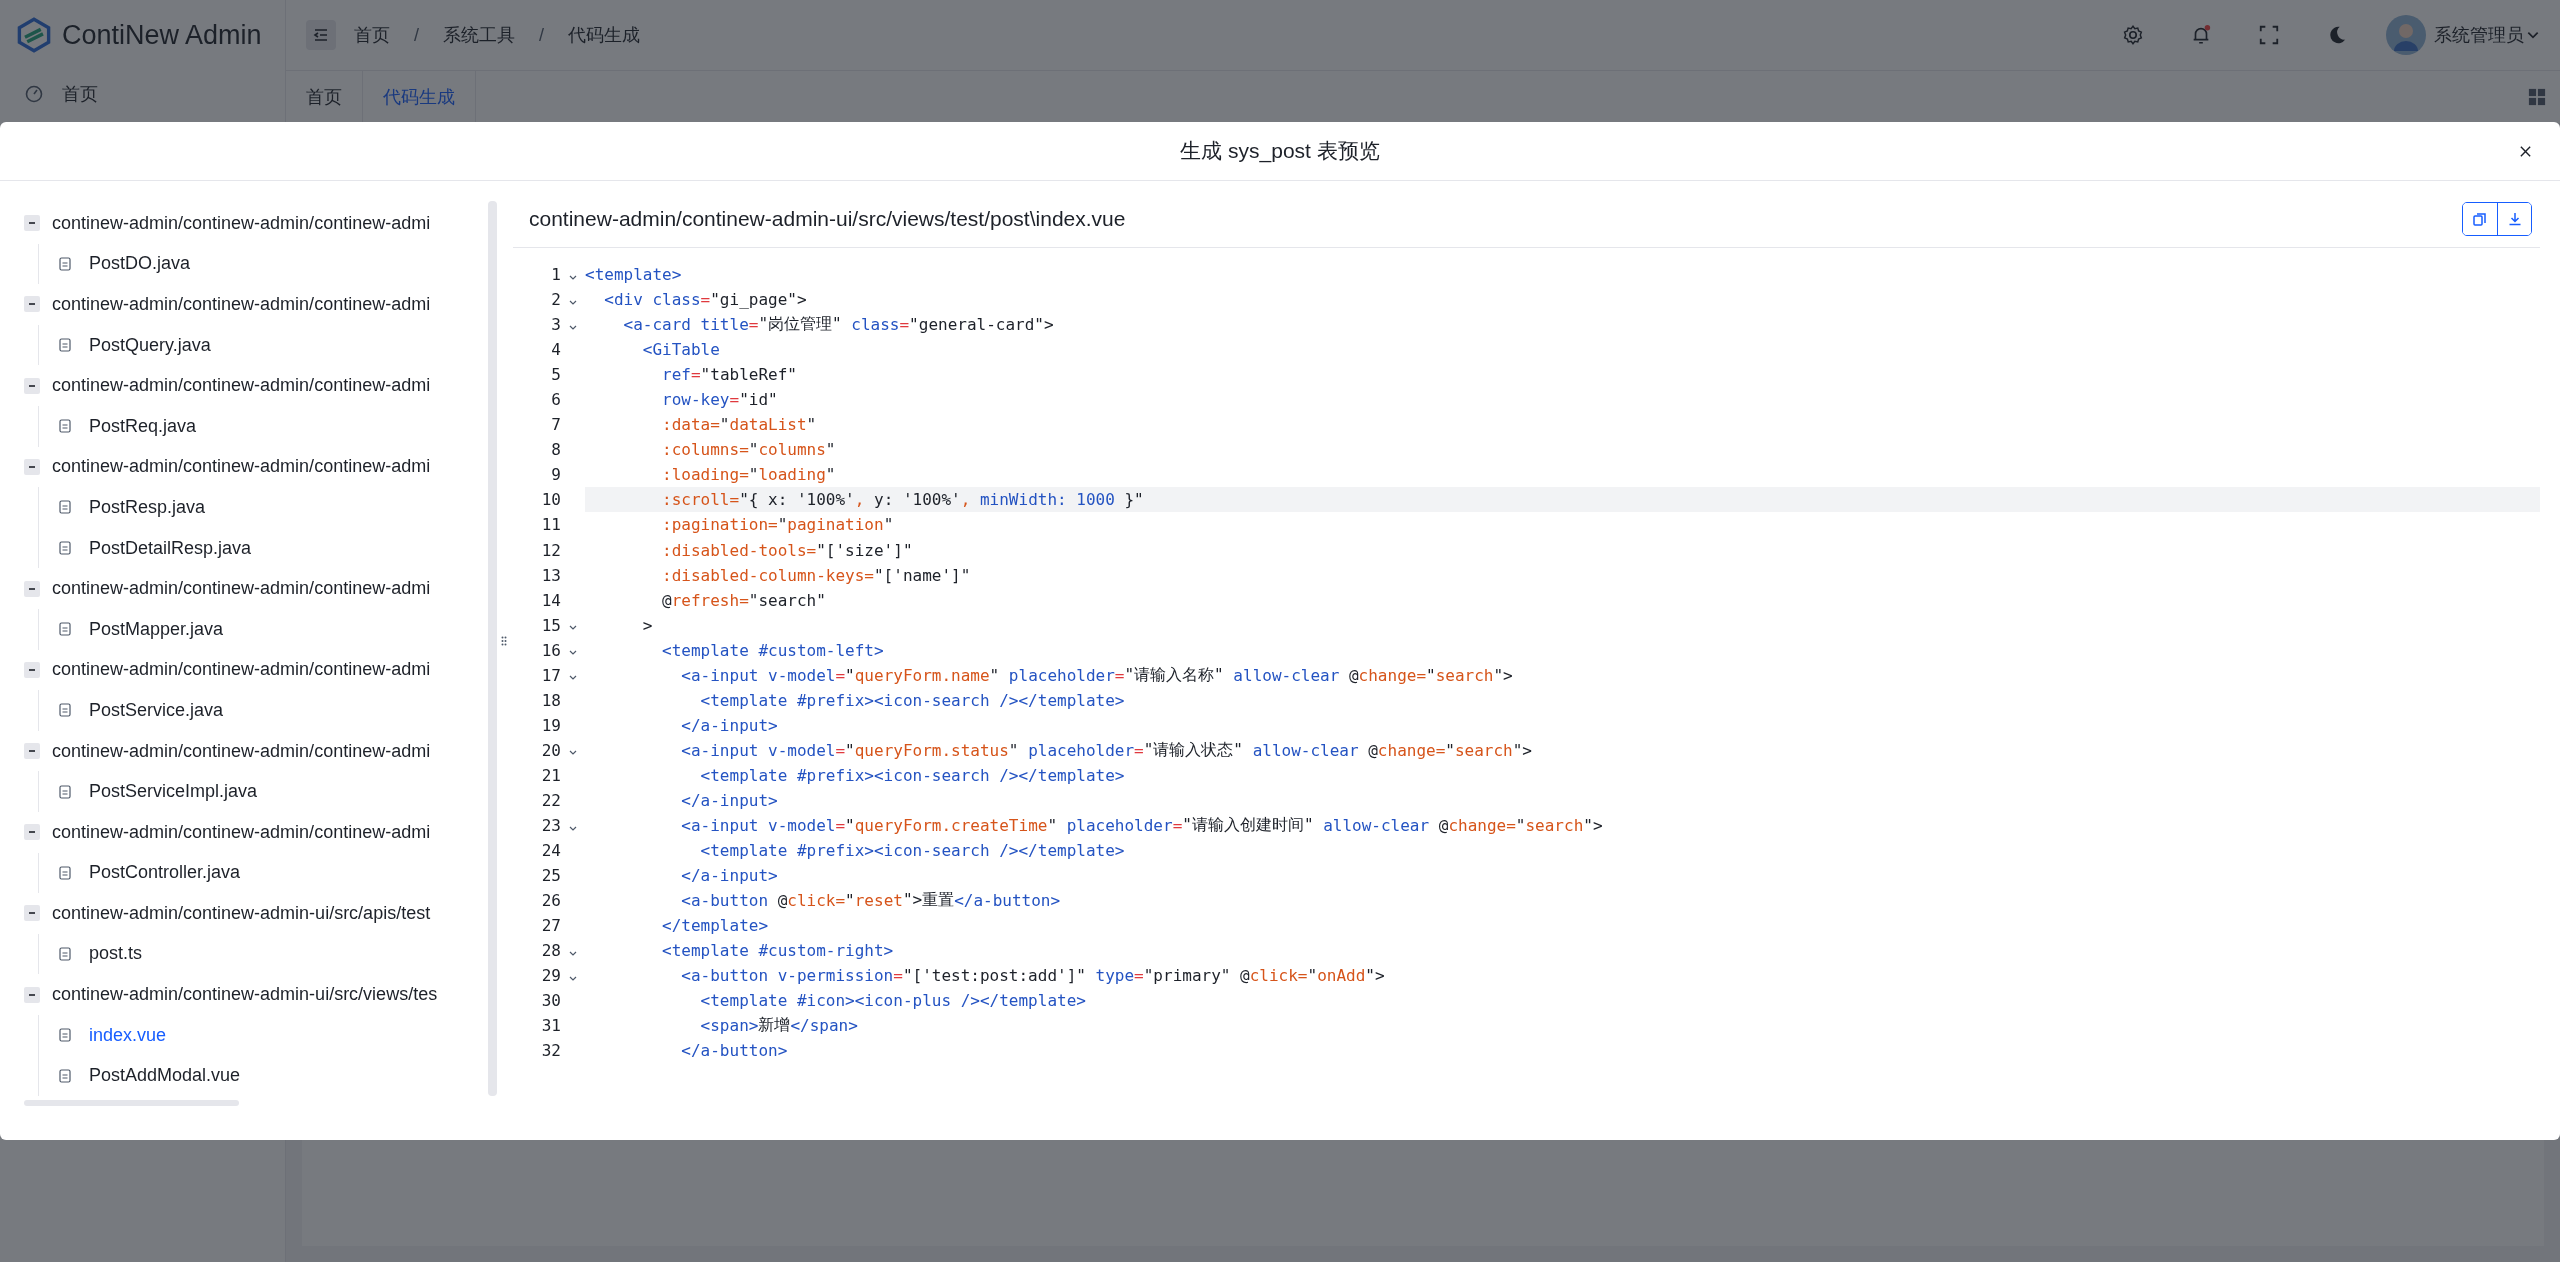  Describe the element at coordinates (165, 873) in the screenshot. I see `file-name: PostController.java` at that location.